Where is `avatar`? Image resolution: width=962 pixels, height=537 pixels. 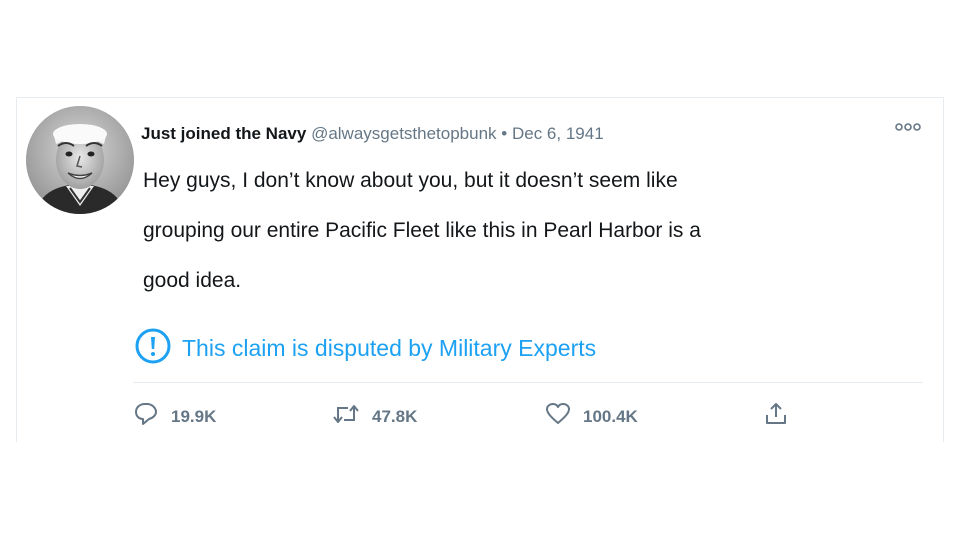 avatar is located at coordinates (80, 160).